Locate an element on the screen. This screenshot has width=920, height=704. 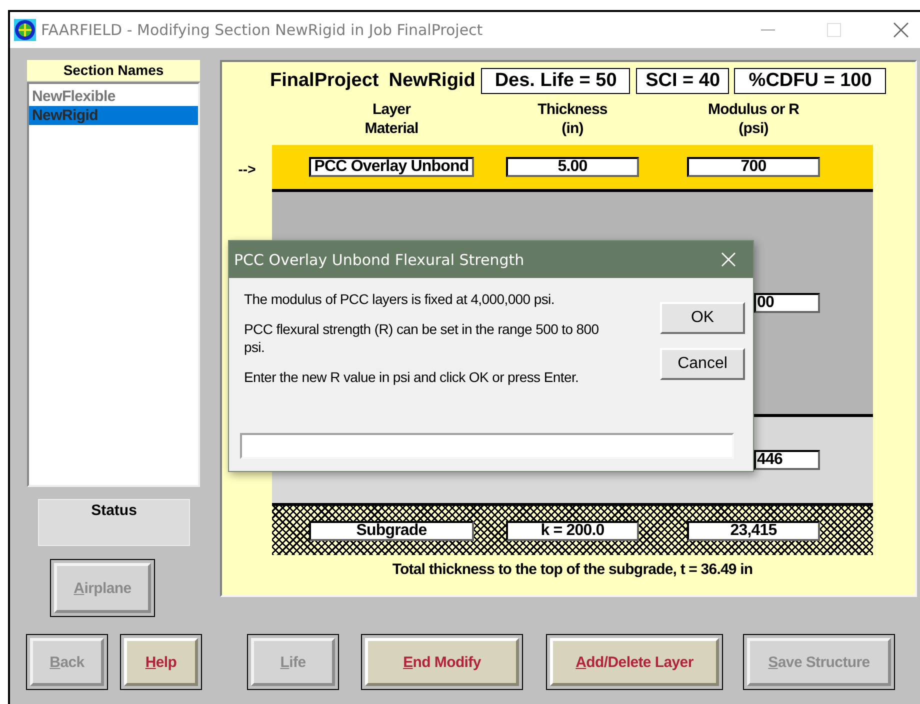
total-thickness-text: Total thickness to the top of the subgrade, t = 36.49 in is located at coordinates (572, 569).